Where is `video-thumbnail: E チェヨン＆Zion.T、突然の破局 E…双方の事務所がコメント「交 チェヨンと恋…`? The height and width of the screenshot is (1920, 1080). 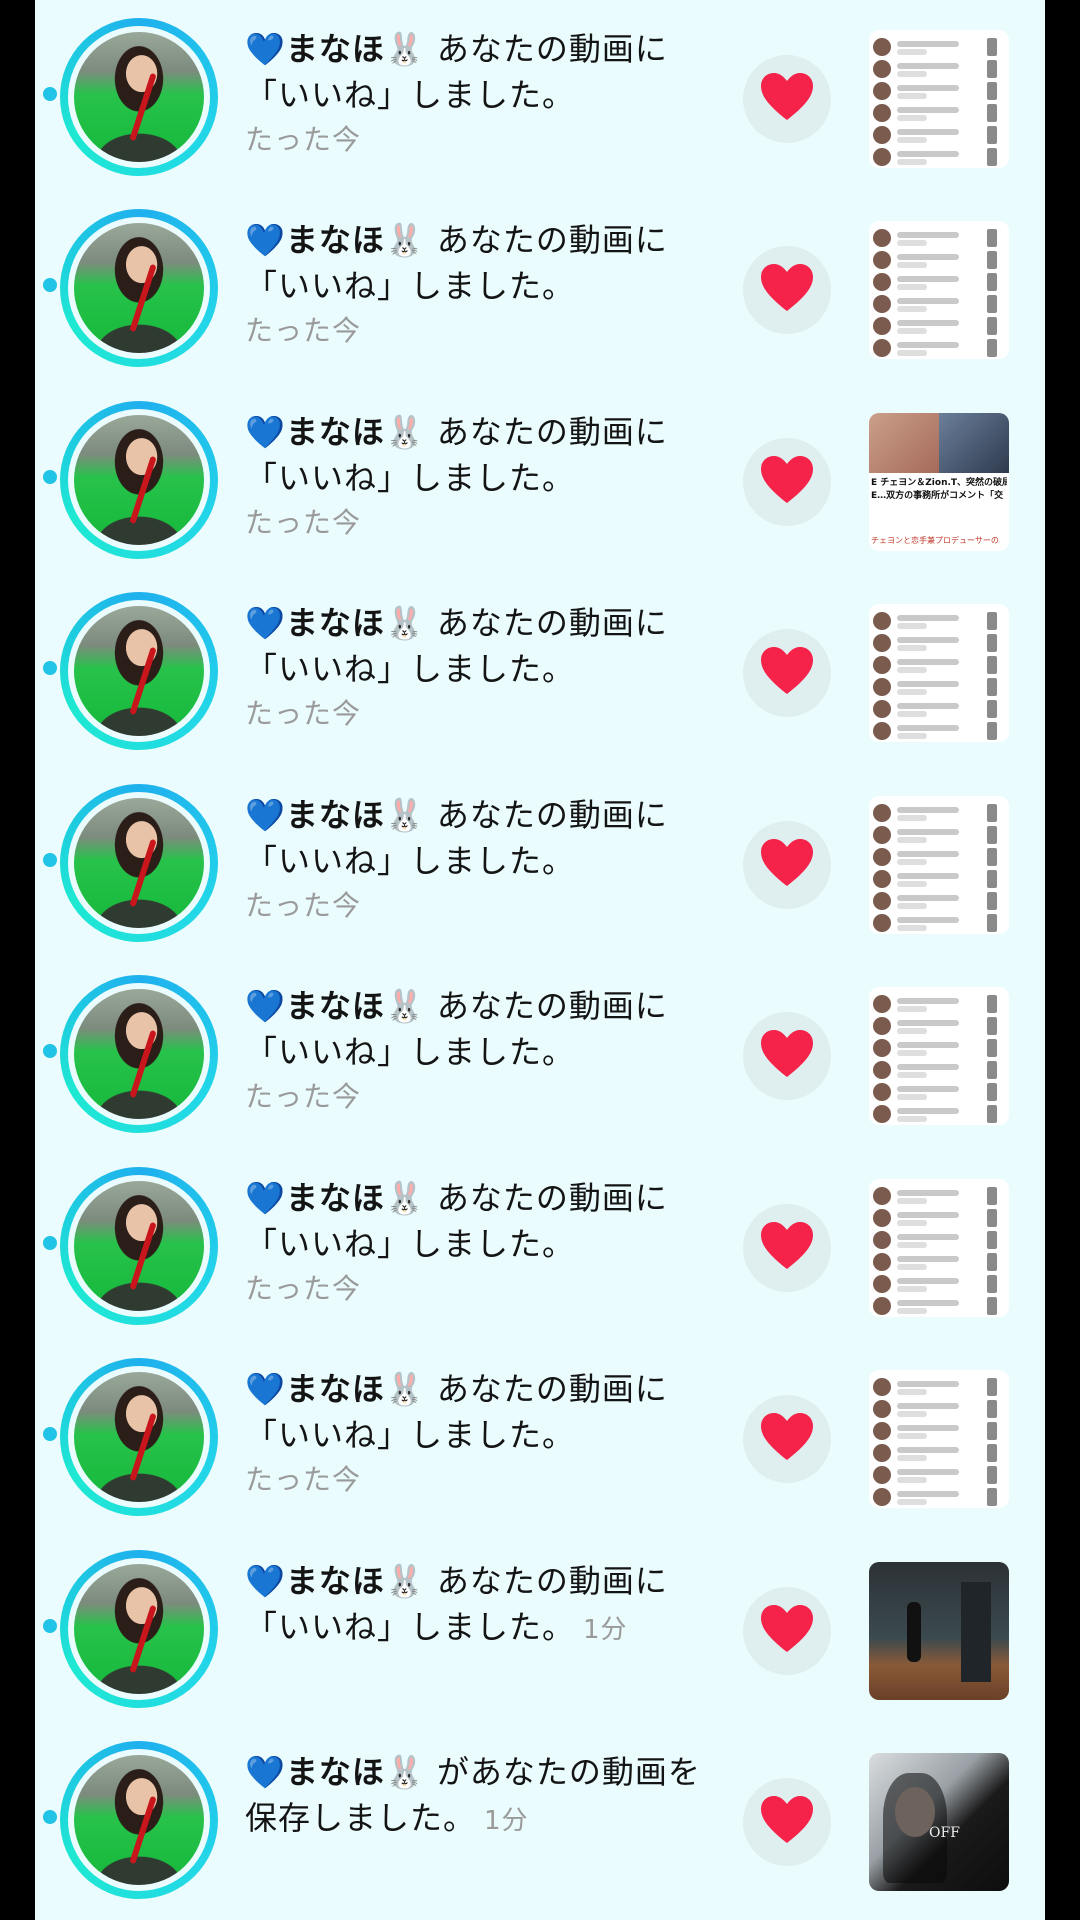 video-thumbnail: E チェヨン＆Zion.T、突然の破局 E…双方の事務所がコメント「交 チェヨンと恋… is located at coordinates (939, 482).